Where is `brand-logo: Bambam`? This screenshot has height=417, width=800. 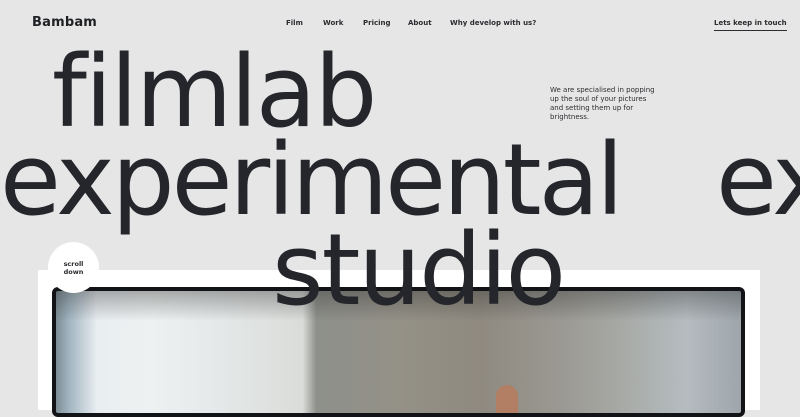
brand-logo: Bambam is located at coordinates (64, 22).